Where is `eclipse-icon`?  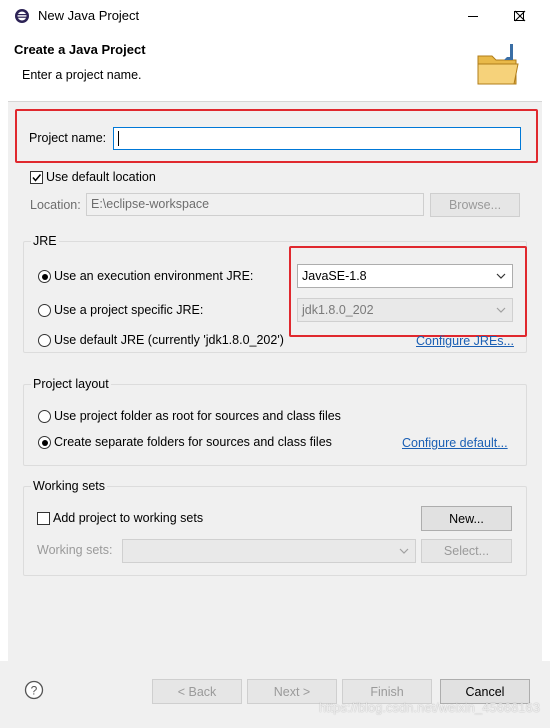 eclipse-icon is located at coordinates (22, 16).